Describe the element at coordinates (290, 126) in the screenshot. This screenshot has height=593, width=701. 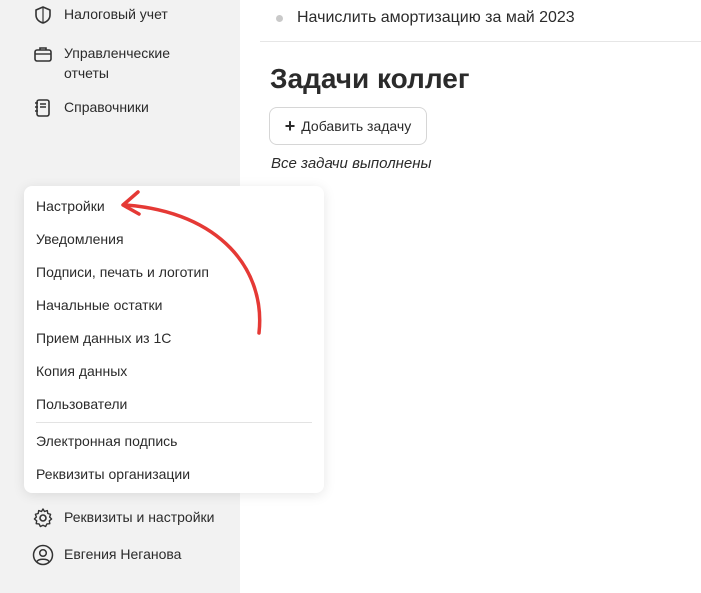
I see `plus-icon: +` at that location.